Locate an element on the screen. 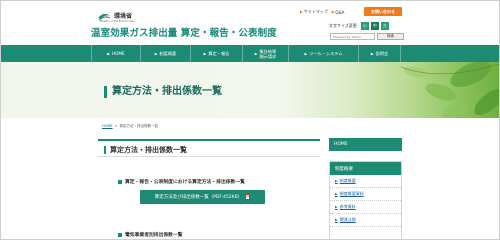  pdf-icon-text: PDF is located at coordinates (247, 197).